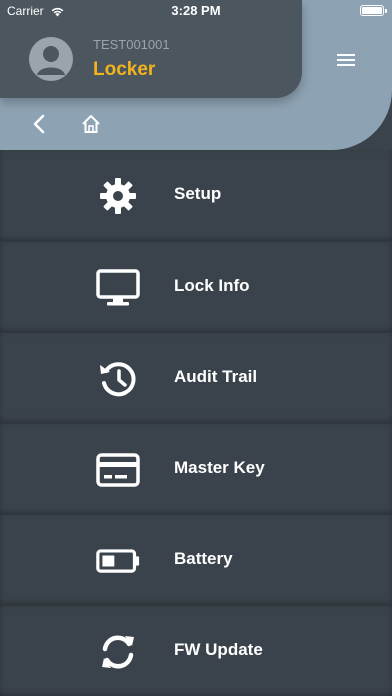  What do you see at coordinates (131, 44) in the screenshot?
I see `device-id: TEST001001` at bounding box center [131, 44].